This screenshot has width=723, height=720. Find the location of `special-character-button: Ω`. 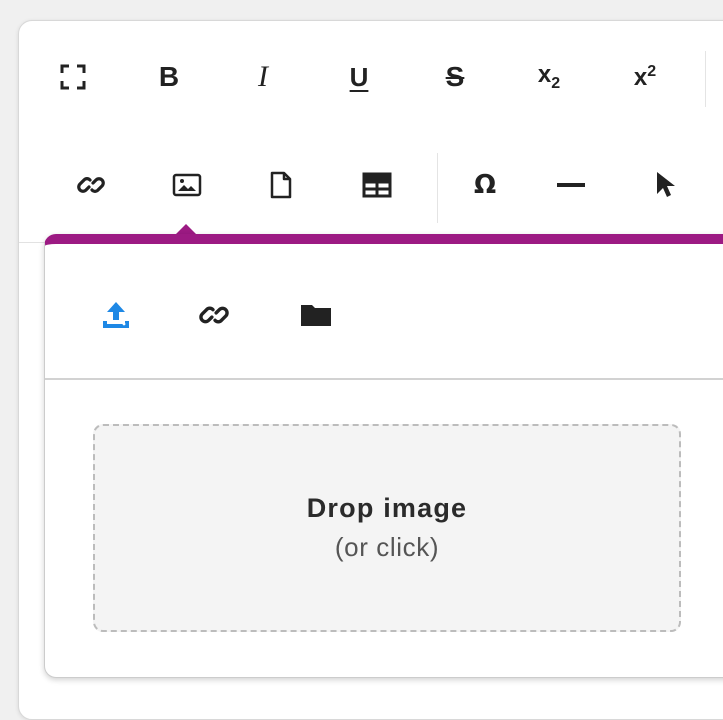

special-character-button: Ω is located at coordinates (485, 185).